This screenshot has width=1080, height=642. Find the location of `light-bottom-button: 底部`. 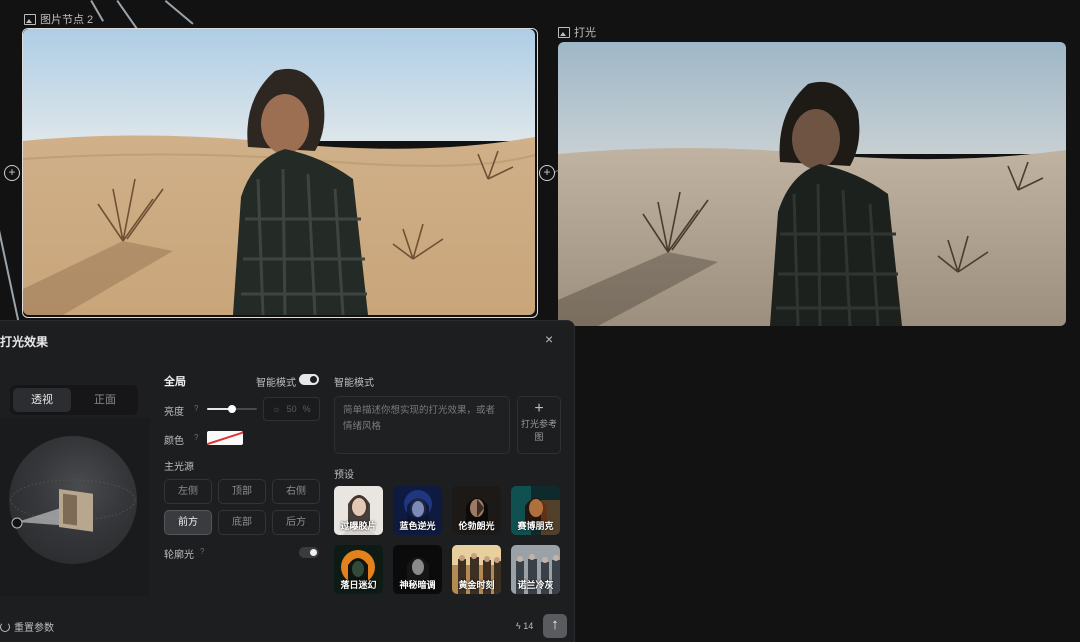

light-bottom-button: 底部 is located at coordinates (242, 522).